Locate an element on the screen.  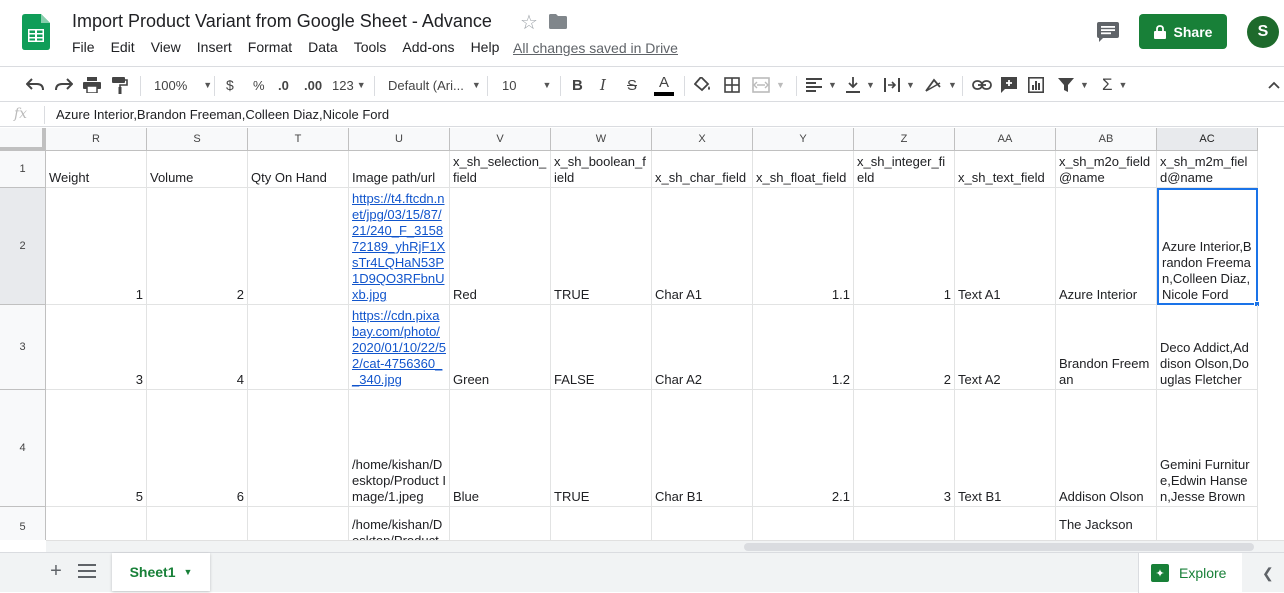
cell-s3: 4 is located at coordinates (197, 347).